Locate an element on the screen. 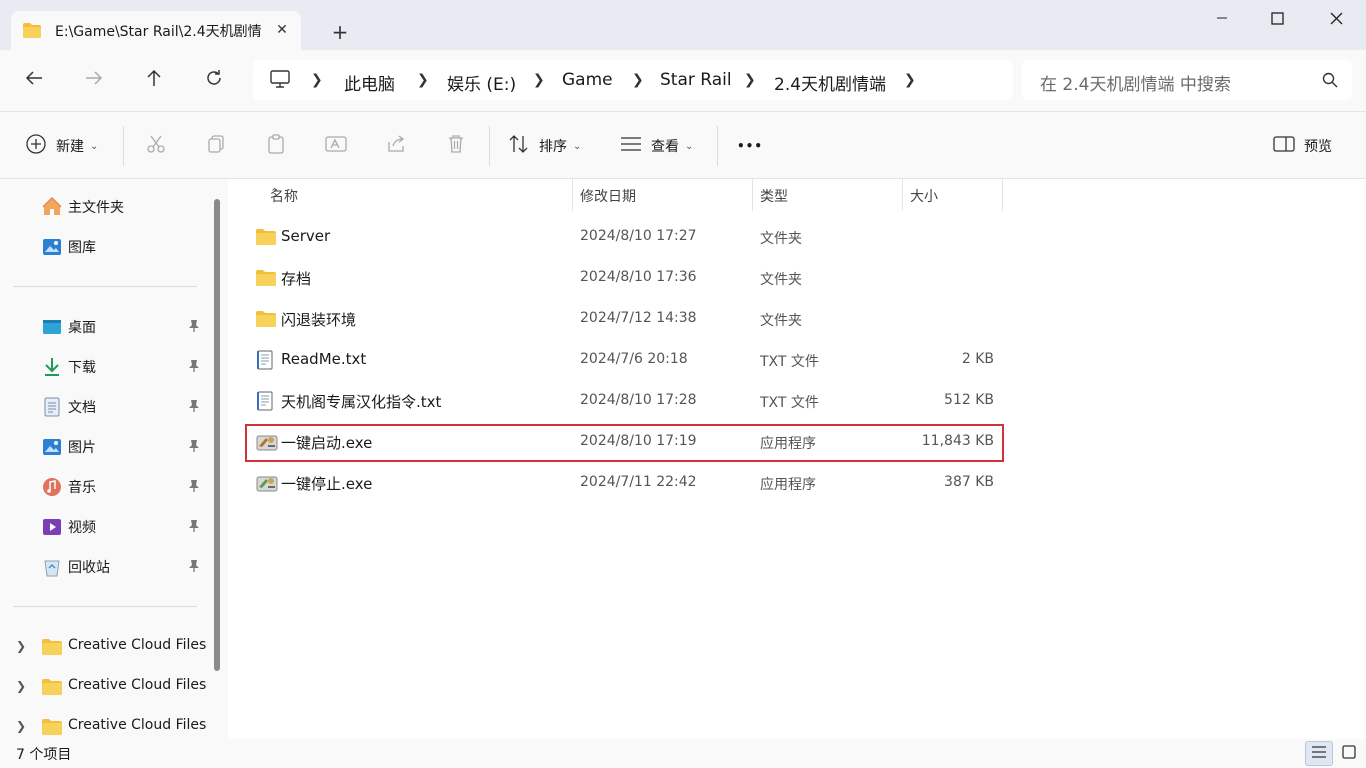 The image size is (1366, 768). tab-current-folder: E:\Game\Star Rail\2.4天机剧情 ✕ is located at coordinates (156, 30).